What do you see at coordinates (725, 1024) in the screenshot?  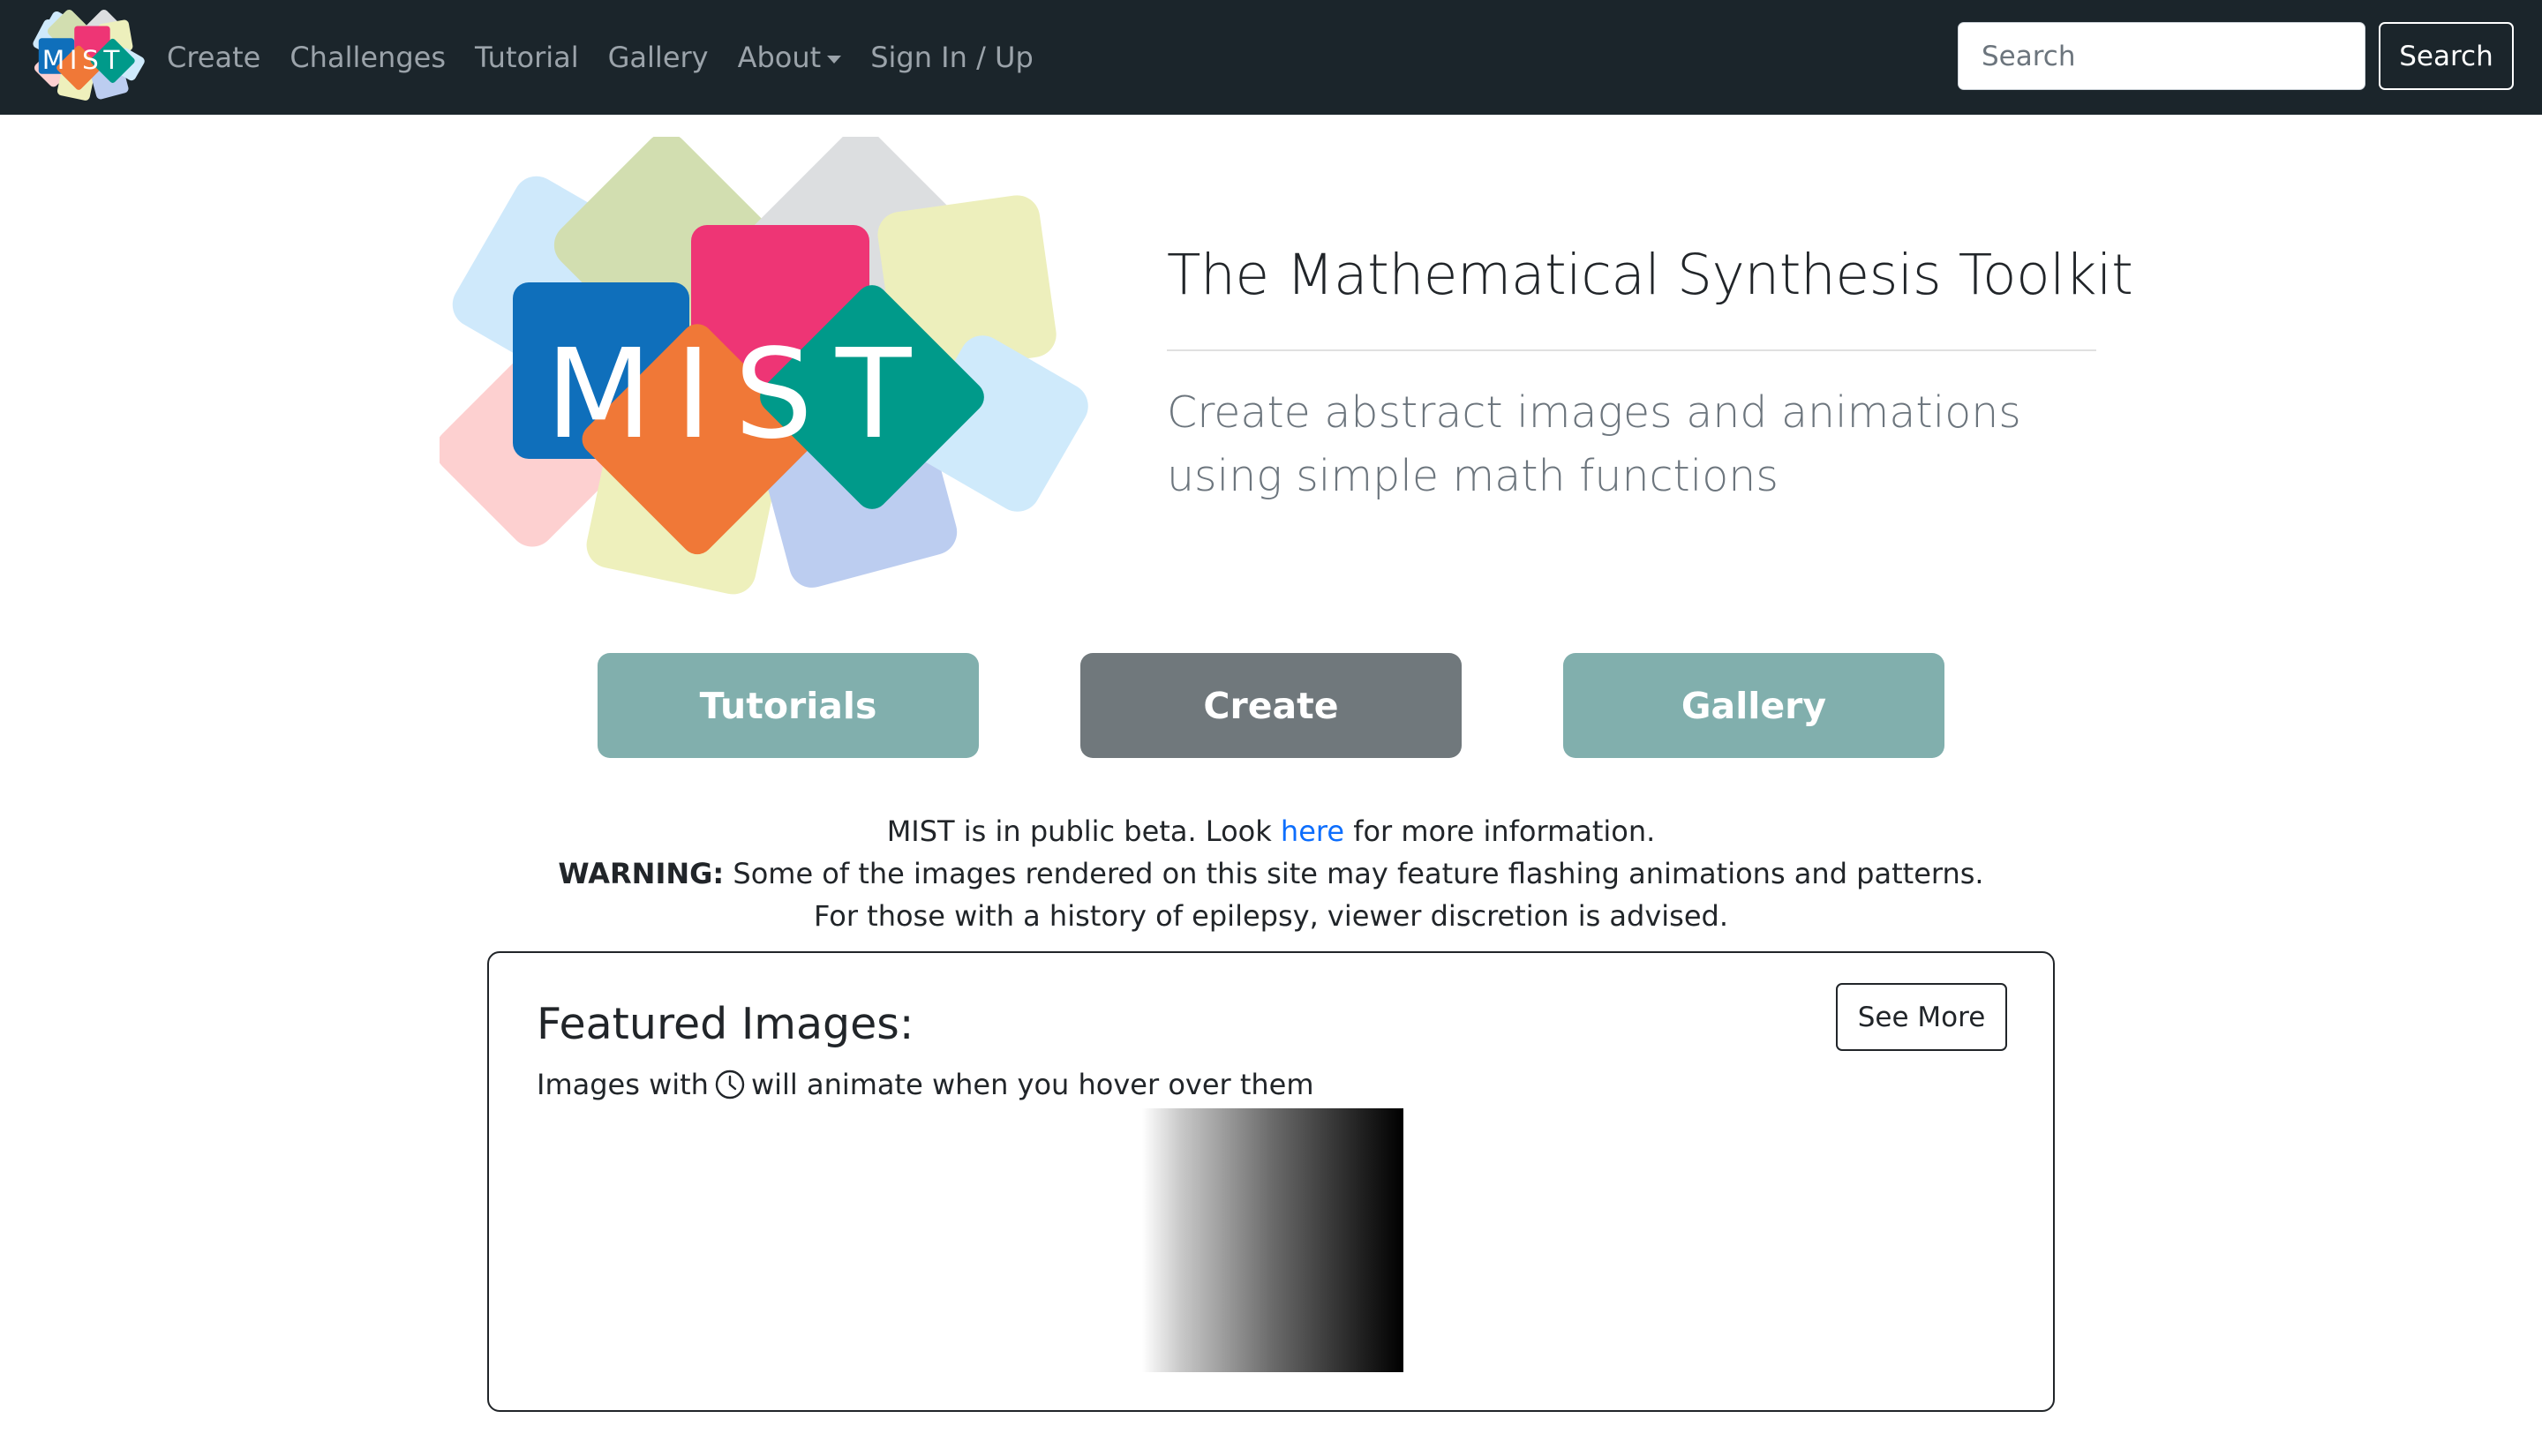 I see `featured-title: Featured Images:` at bounding box center [725, 1024].